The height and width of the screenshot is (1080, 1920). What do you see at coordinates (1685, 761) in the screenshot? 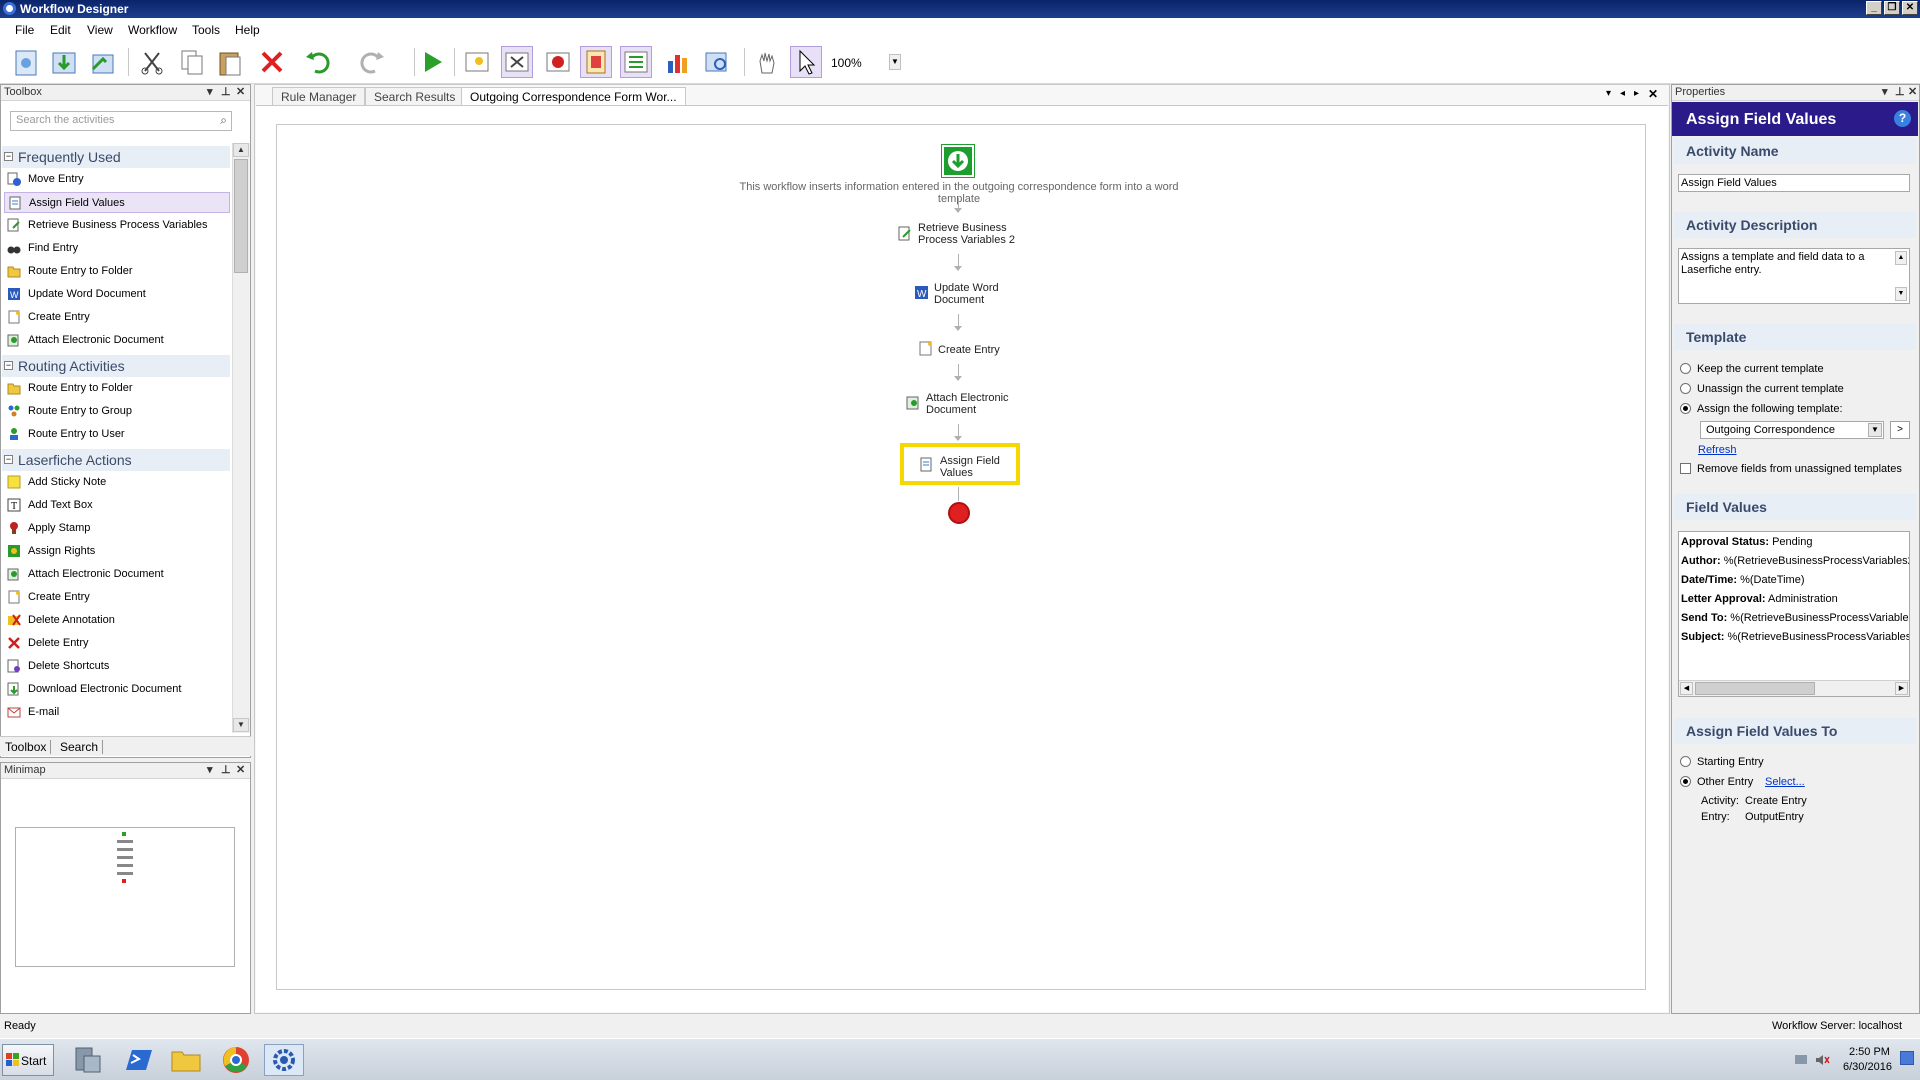
I see `radio-starting-entry` at bounding box center [1685, 761].